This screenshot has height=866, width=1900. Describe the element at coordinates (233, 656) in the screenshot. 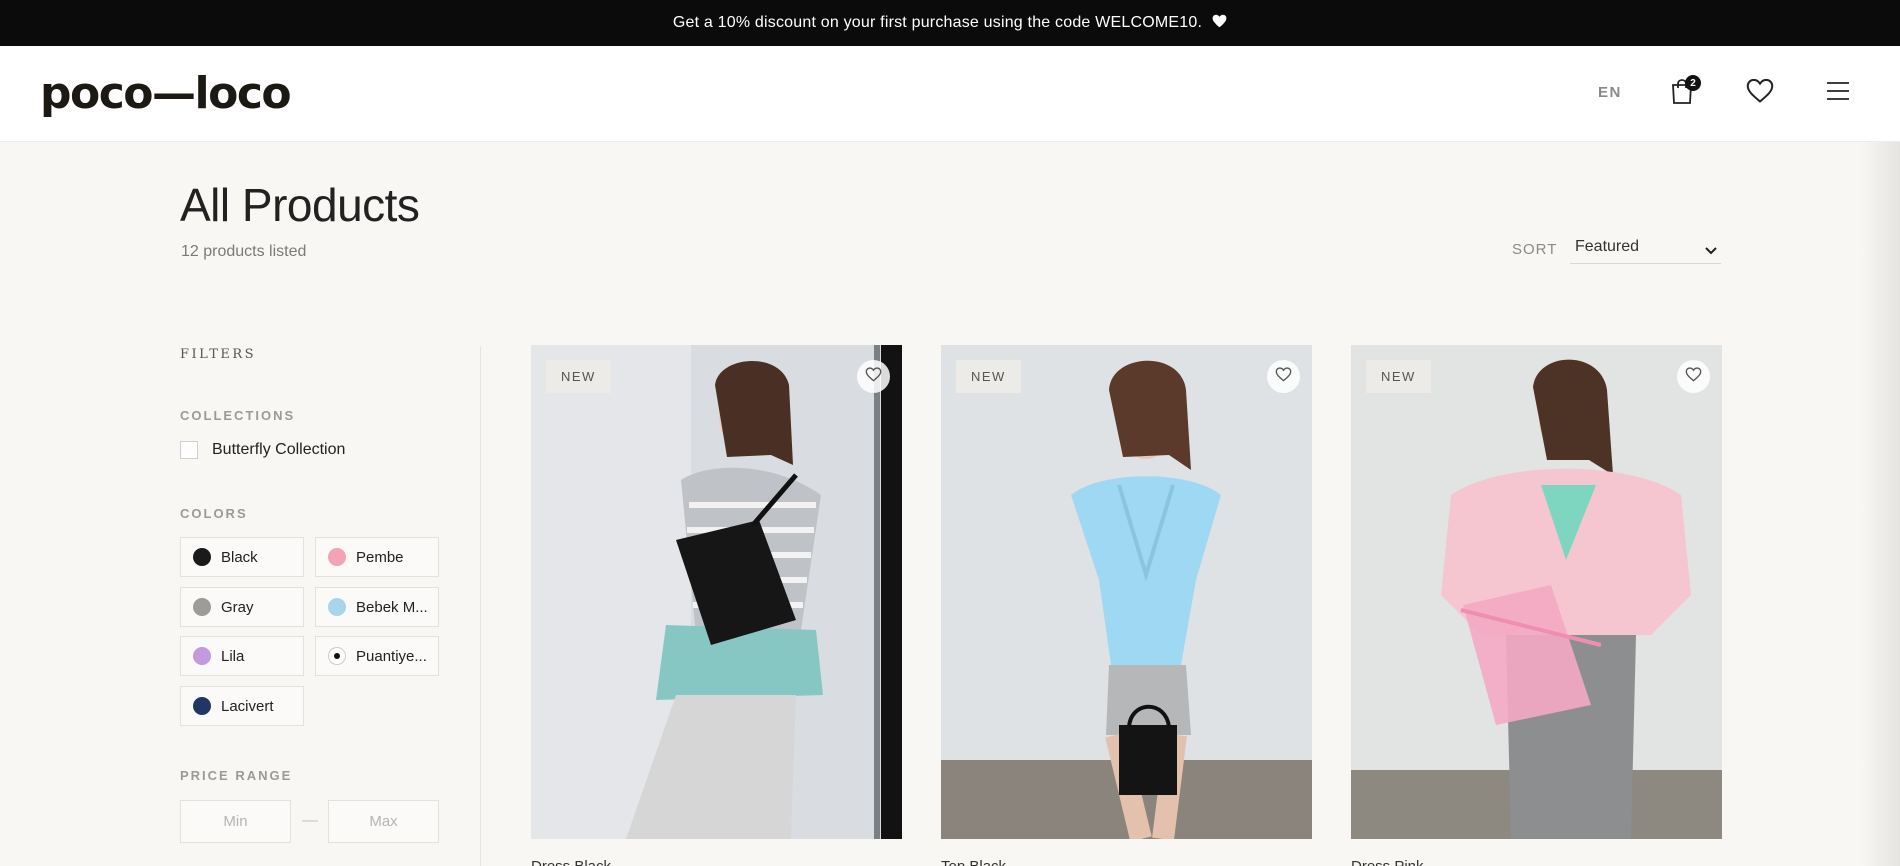

I see `color-label: Lila` at that location.